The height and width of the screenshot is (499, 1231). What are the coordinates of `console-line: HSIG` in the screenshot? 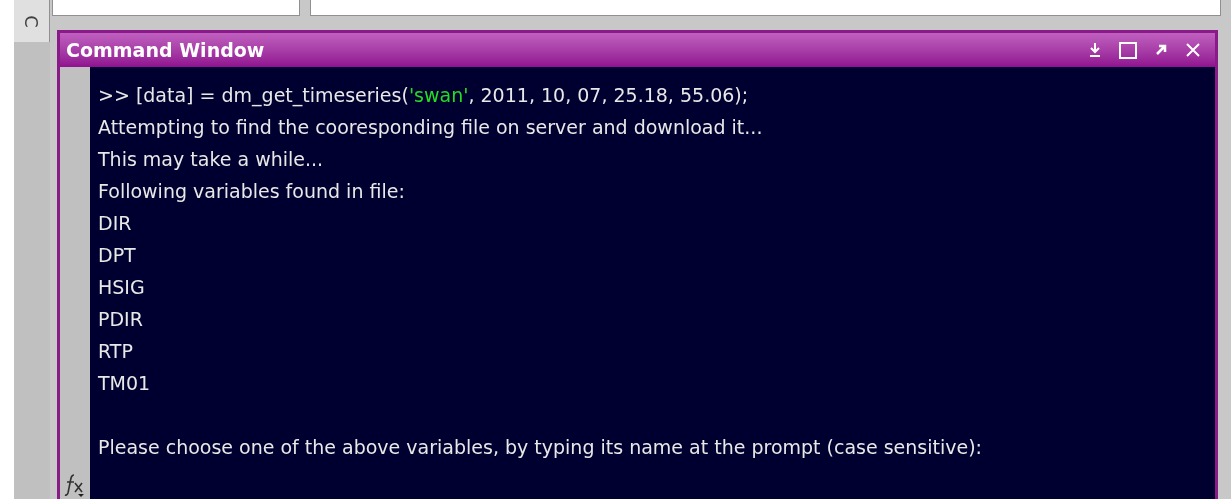 It's located at (122, 287).